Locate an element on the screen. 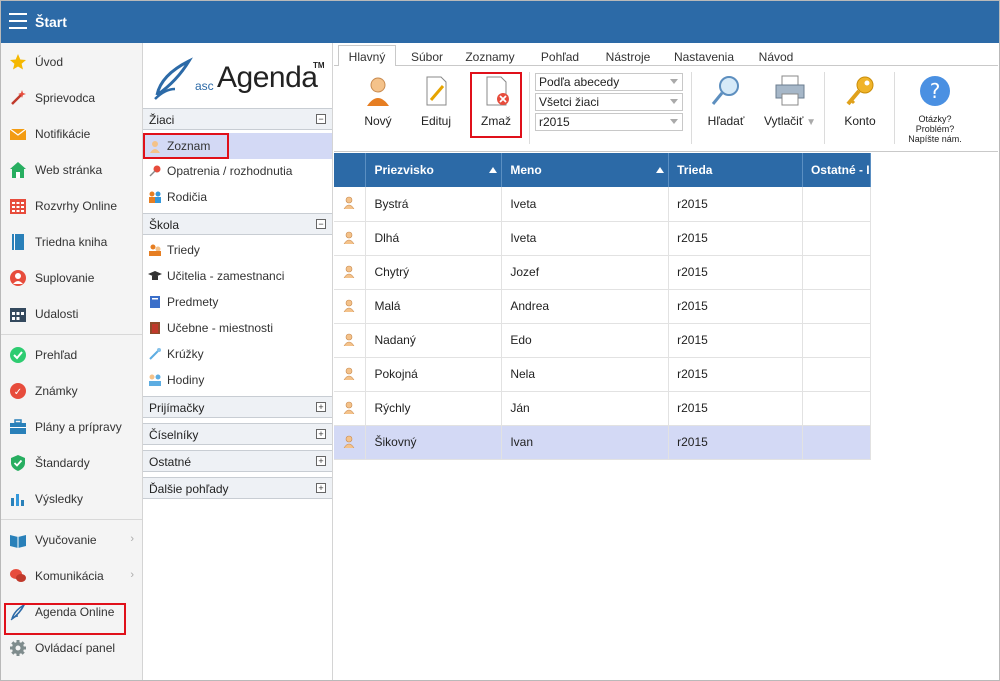  sub-item-rodicia: Rodičia is located at coordinates (237, 197).